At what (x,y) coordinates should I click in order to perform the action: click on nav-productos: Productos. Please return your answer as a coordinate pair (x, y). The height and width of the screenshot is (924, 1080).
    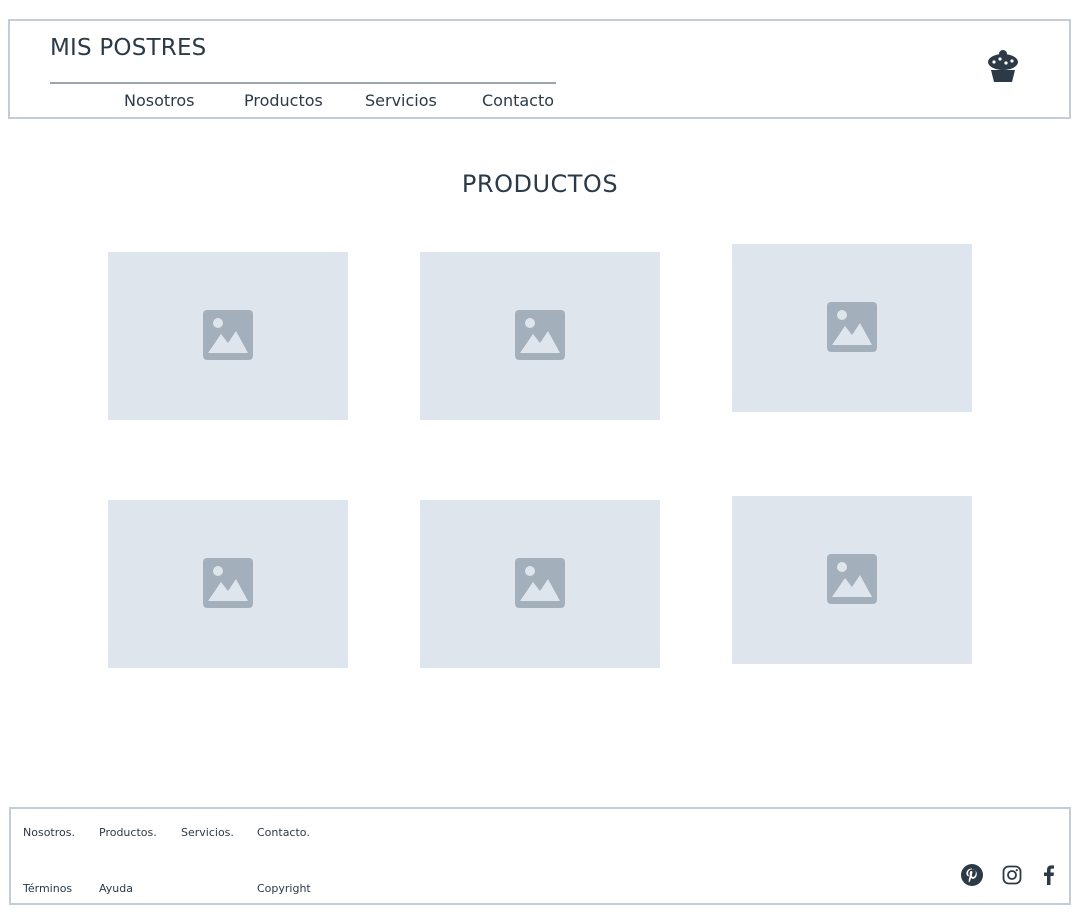
    Looking at the image, I should click on (283, 100).